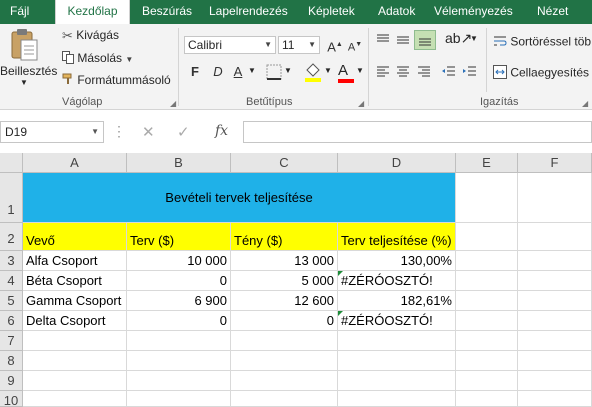 The image size is (592, 407). What do you see at coordinates (383, 73) in the screenshot?
I see `align-left-button` at bounding box center [383, 73].